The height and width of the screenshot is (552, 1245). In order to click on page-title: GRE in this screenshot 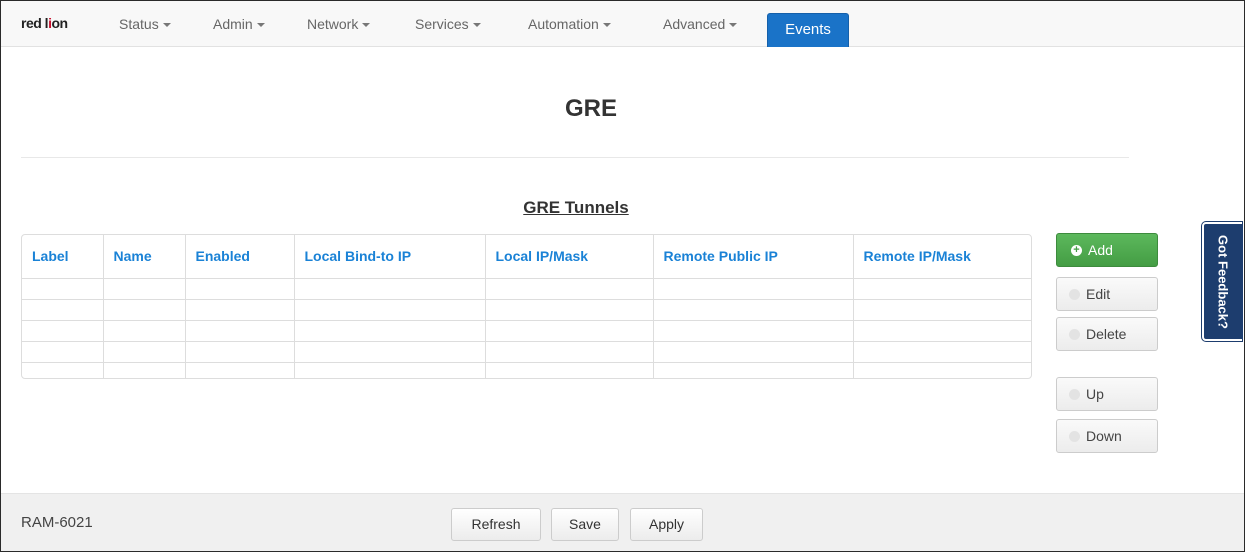, I will do `click(590, 108)`.